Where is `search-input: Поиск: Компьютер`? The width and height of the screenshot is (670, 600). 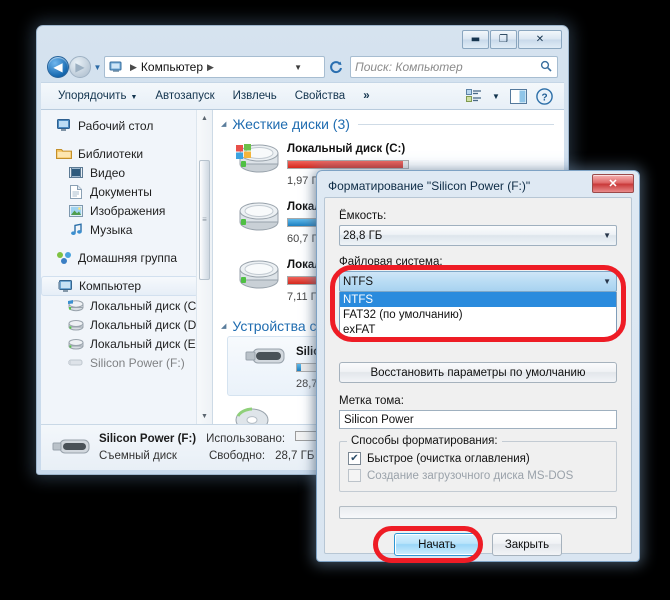
search-input: Поиск: Компьютер is located at coordinates (454, 67).